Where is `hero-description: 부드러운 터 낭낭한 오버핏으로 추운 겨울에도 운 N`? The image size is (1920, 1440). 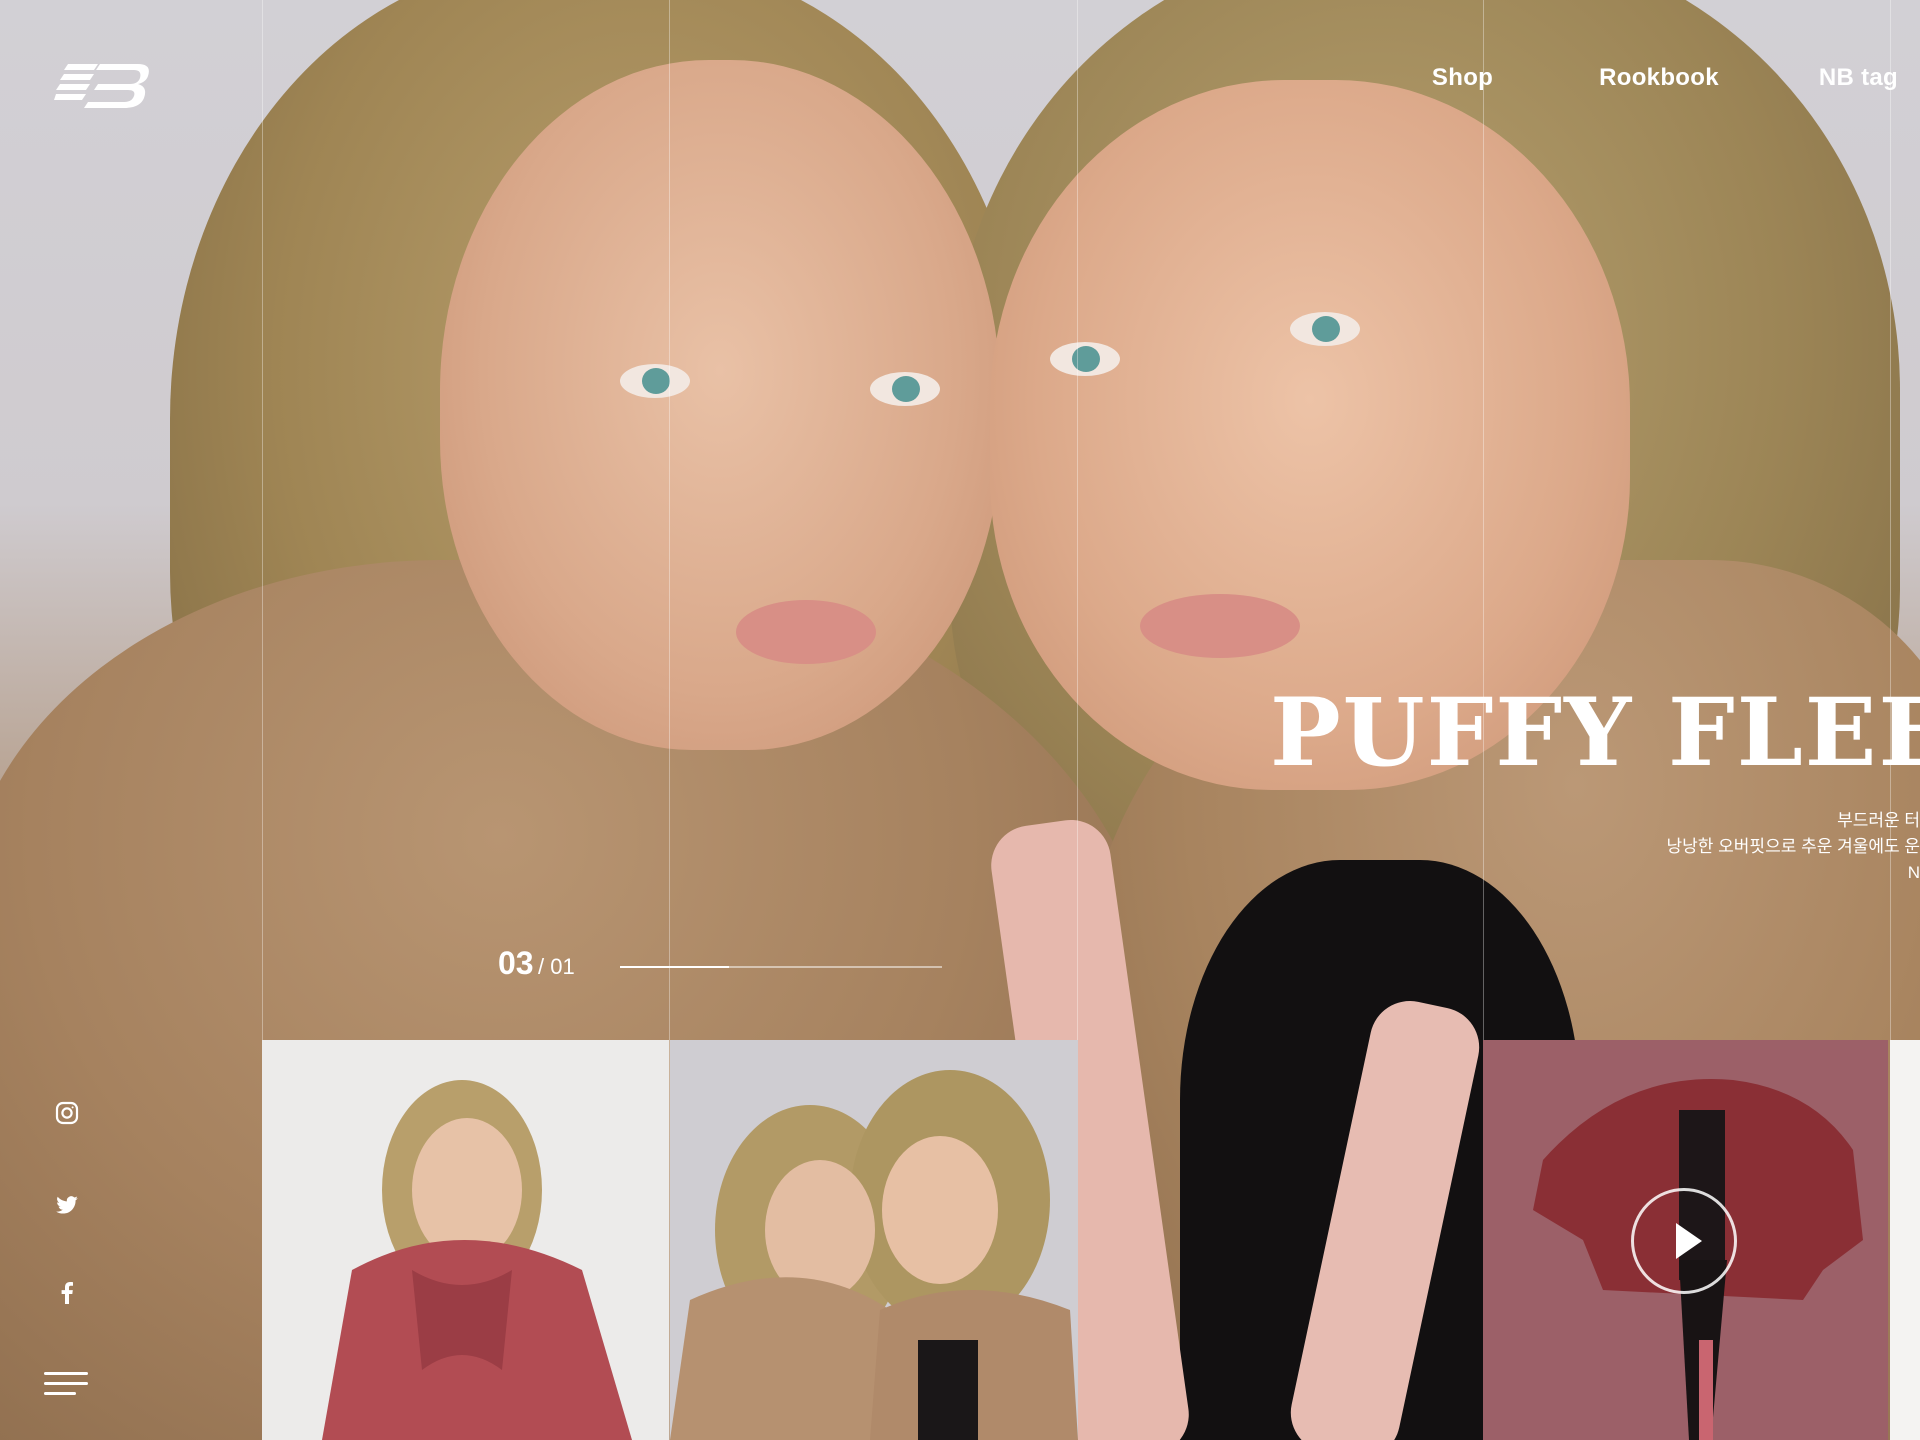 hero-description: 부드러운 터 낭낭한 오버핏으로 추운 겨울에도 운 N is located at coordinates (1660, 847).